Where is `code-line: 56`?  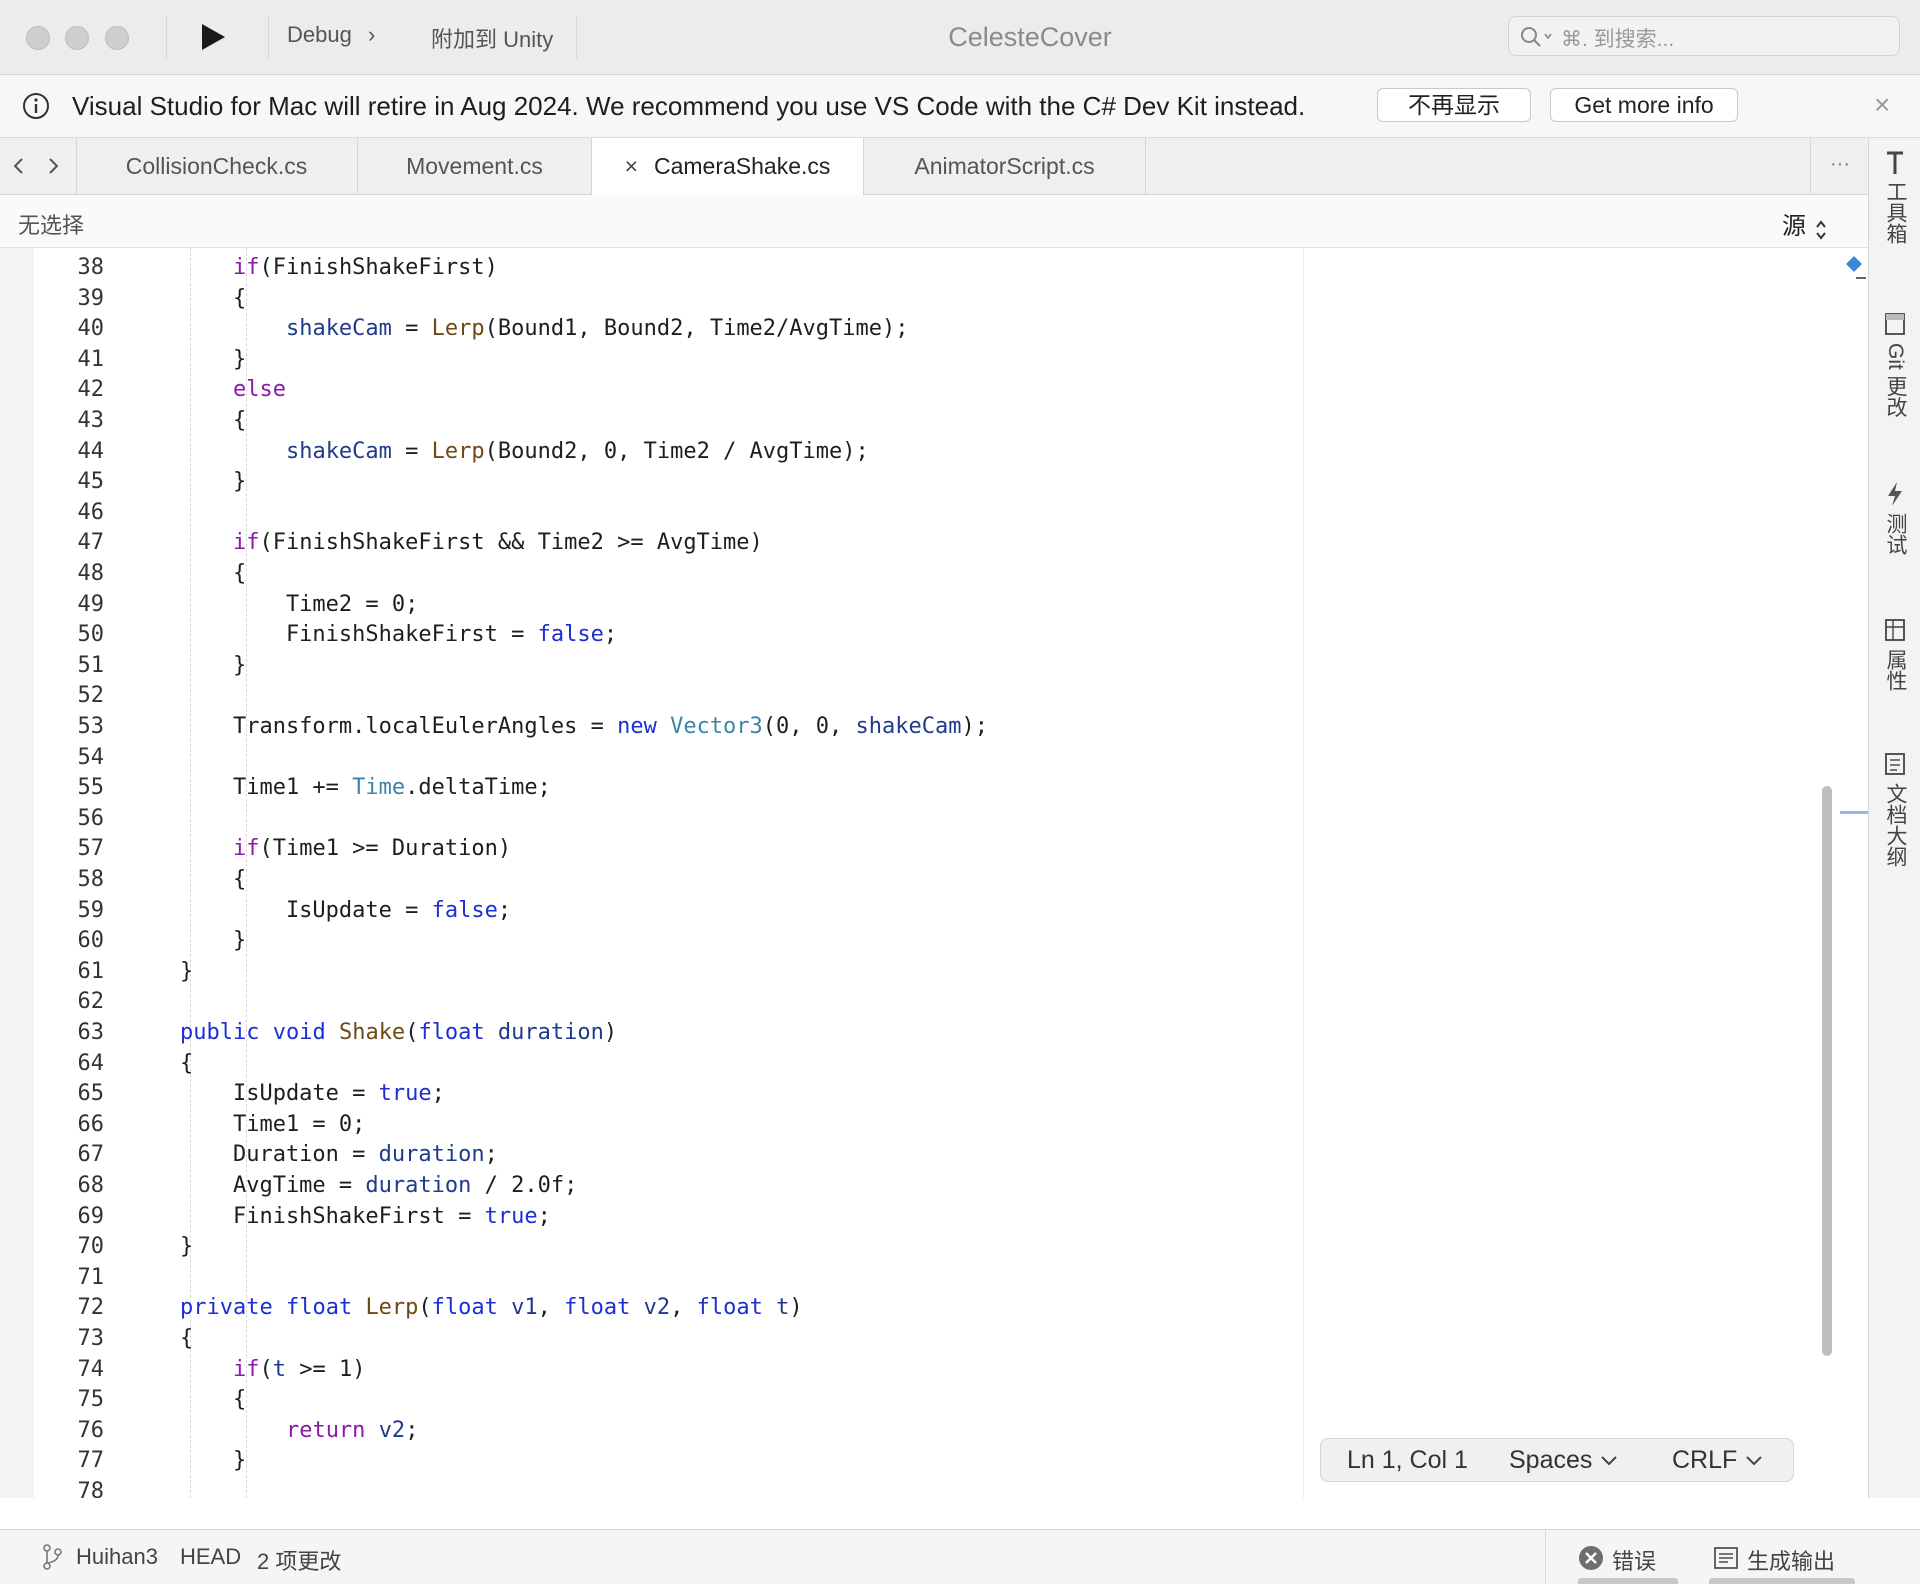
code-line: 56 is located at coordinates (650, 819).